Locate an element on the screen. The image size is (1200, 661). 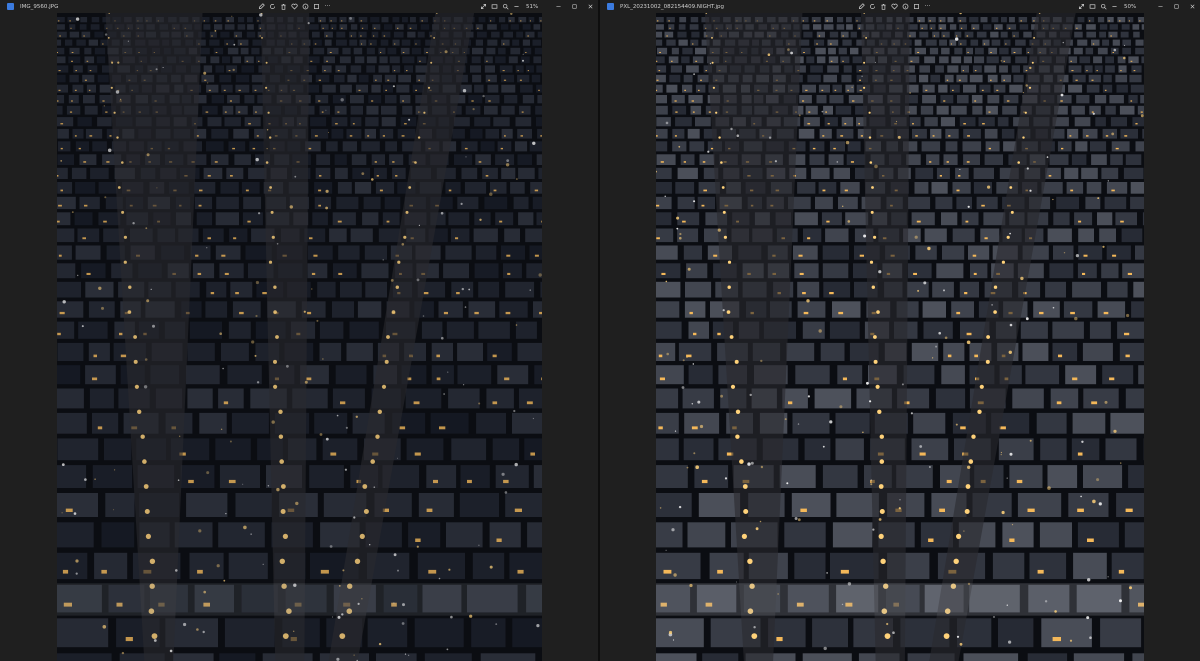
title-bar: IMG_9560.JPG ··· 51% is located at coordinates (299, 6).